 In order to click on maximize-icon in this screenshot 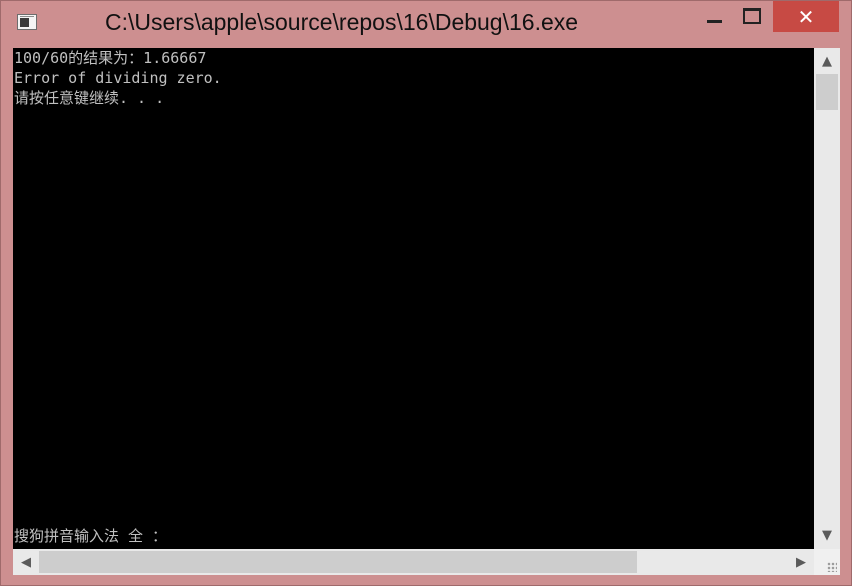, I will do `click(752, 16)`.